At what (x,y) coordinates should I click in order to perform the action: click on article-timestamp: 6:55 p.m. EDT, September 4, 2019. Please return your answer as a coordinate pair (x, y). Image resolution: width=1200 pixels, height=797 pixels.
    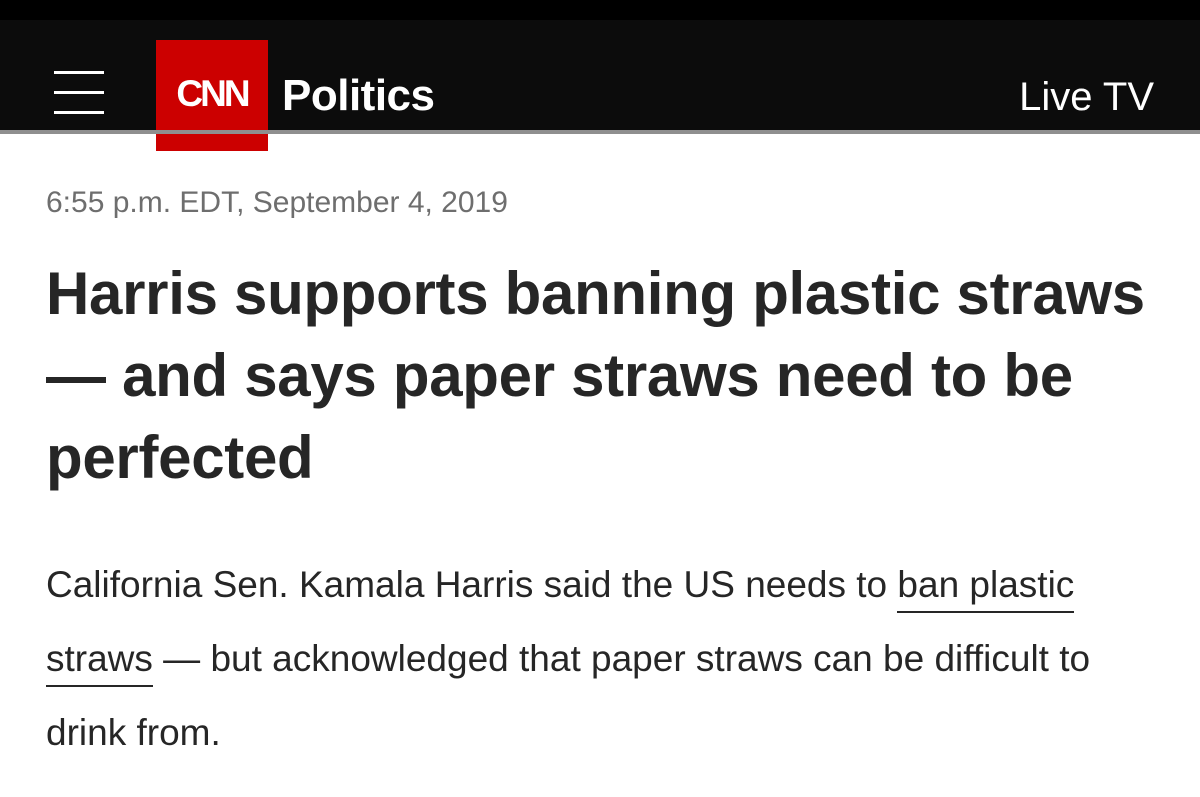
    Looking at the image, I should click on (277, 202).